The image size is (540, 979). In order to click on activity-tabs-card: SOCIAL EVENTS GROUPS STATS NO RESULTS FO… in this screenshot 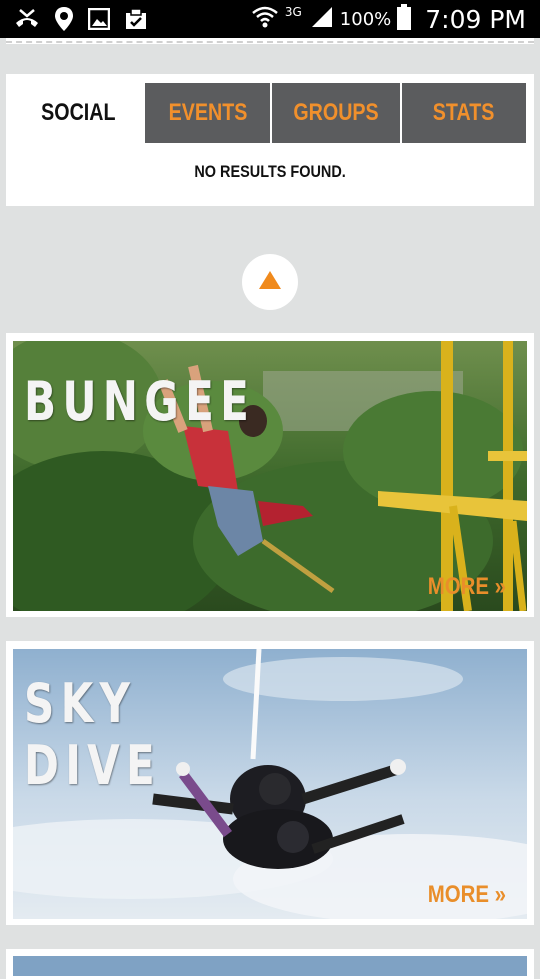, I will do `click(270, 140)`.